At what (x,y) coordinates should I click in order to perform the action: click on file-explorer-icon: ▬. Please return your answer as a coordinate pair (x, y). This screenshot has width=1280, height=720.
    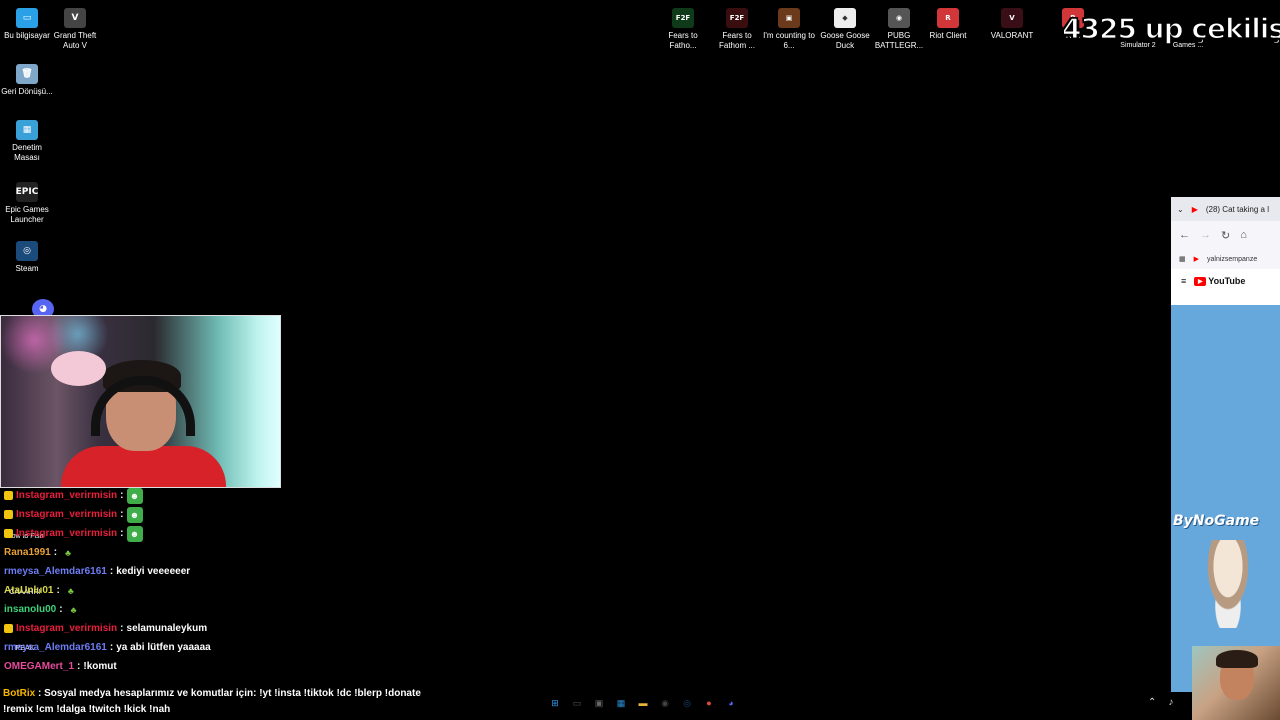
    Looking at the image, I should click on (643, 703).